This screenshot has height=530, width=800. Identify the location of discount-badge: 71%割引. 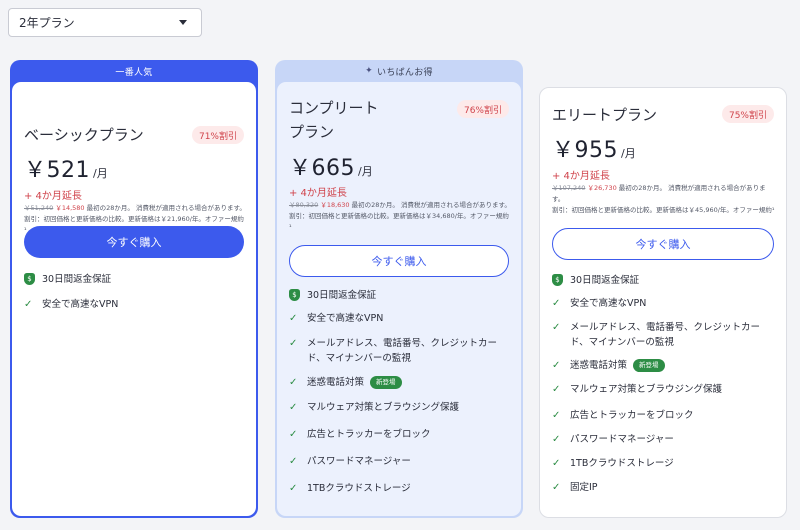
(217, 135).